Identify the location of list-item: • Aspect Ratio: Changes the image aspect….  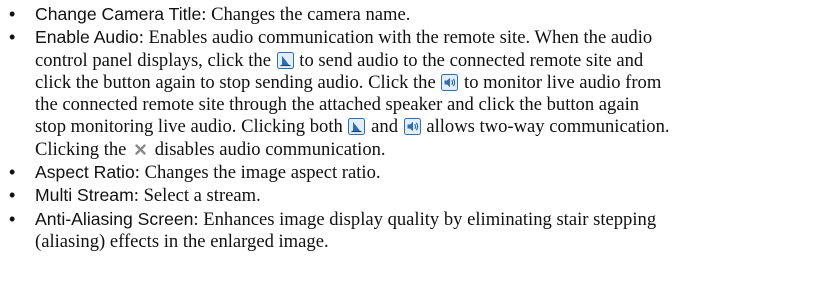
(419, 172).